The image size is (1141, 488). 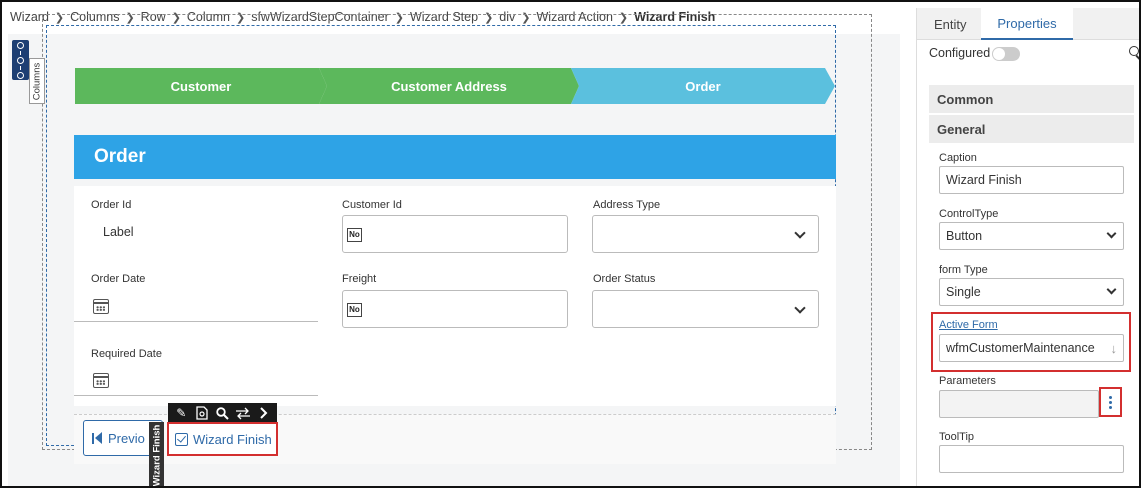 What do you see at coordinates (1031, 99) in the screenshot?
I see `section-common: Common` at bounding box center [1031, 99].